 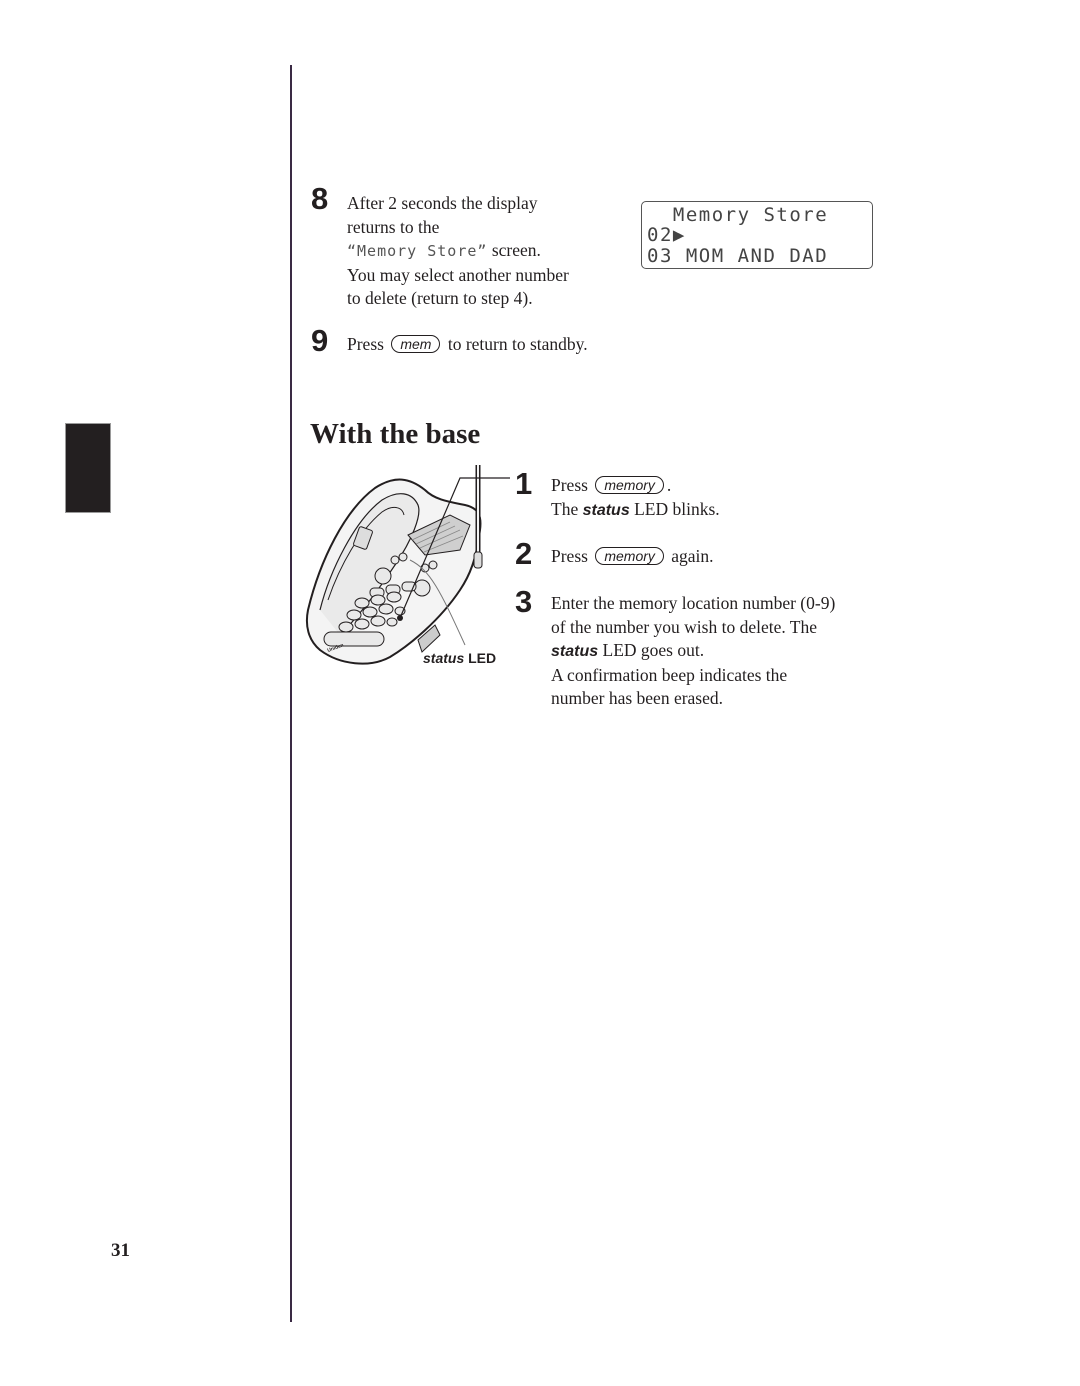 I want to click on status-led-label-italic: status, so click(x=444, y=658).